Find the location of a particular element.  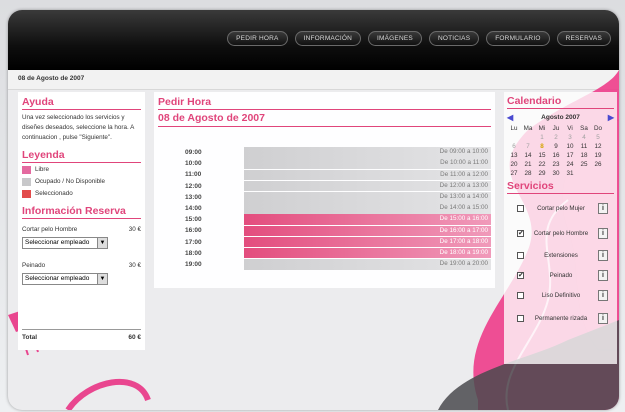

calendar-day: 28 is located at coordinates (528, 173).